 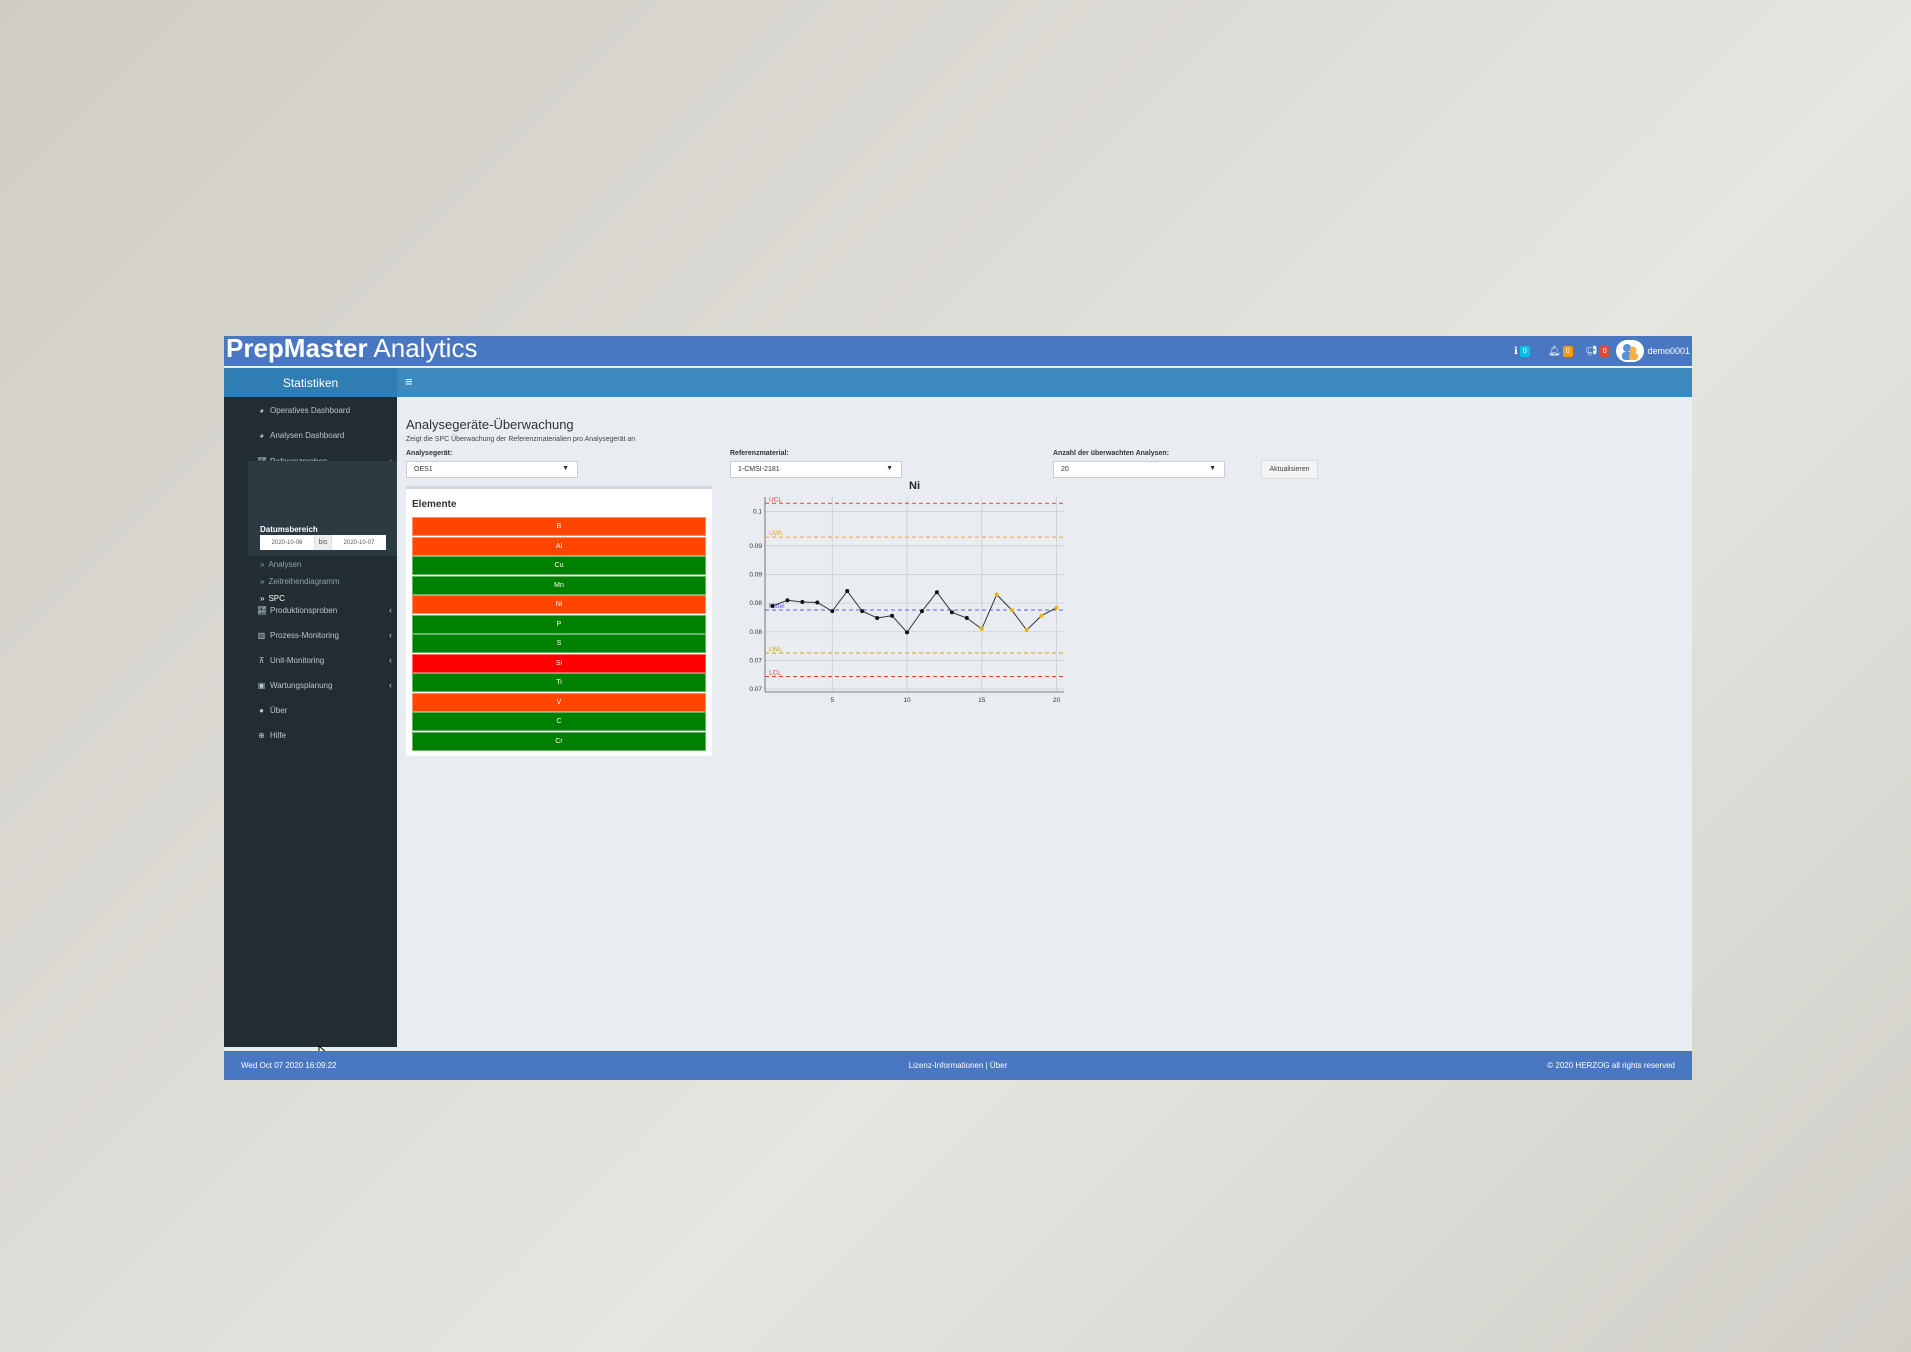 What do you see at coordinates (261, 735) in the screenshot?
I see `life-ring-icon: ⊕` at bounding box center [261, 735].